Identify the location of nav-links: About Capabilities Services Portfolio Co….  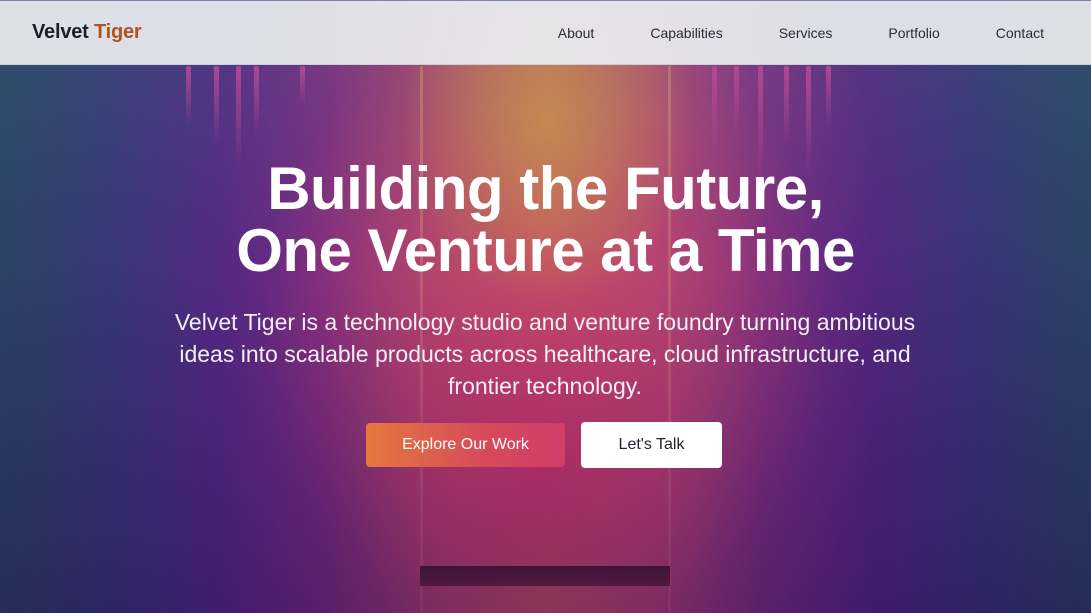
(801, 33).